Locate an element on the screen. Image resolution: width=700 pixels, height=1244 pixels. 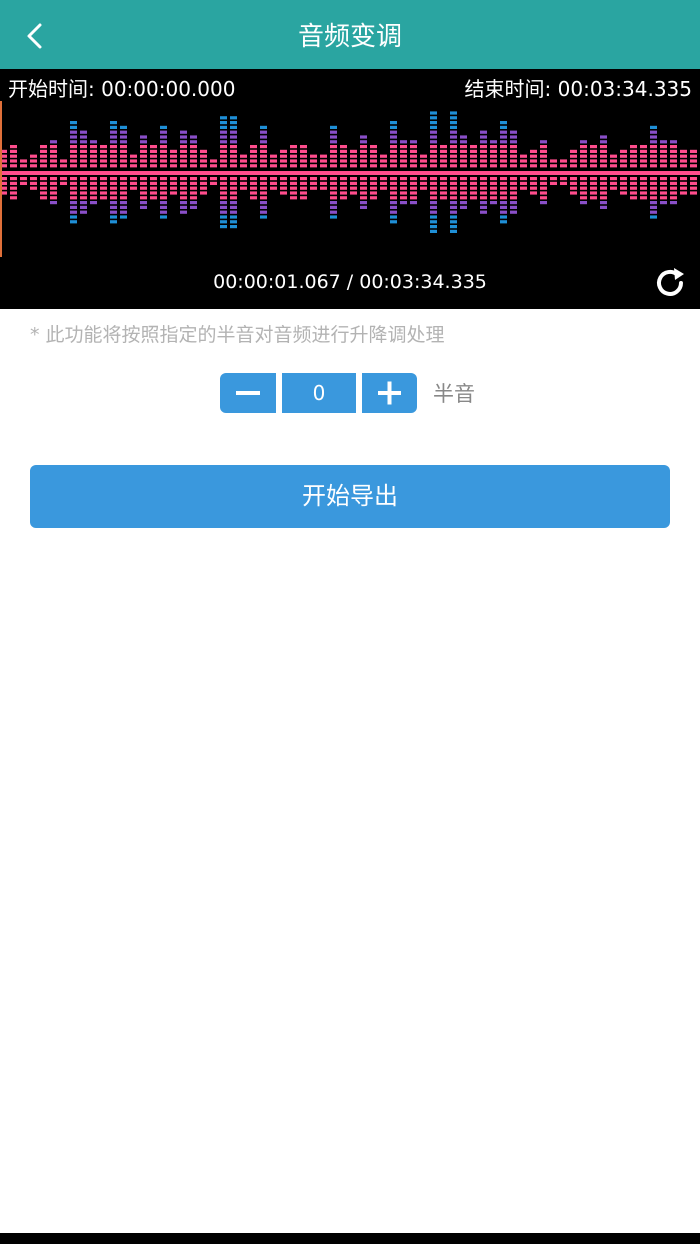
plus-icon is located at coordinates (389, 393).